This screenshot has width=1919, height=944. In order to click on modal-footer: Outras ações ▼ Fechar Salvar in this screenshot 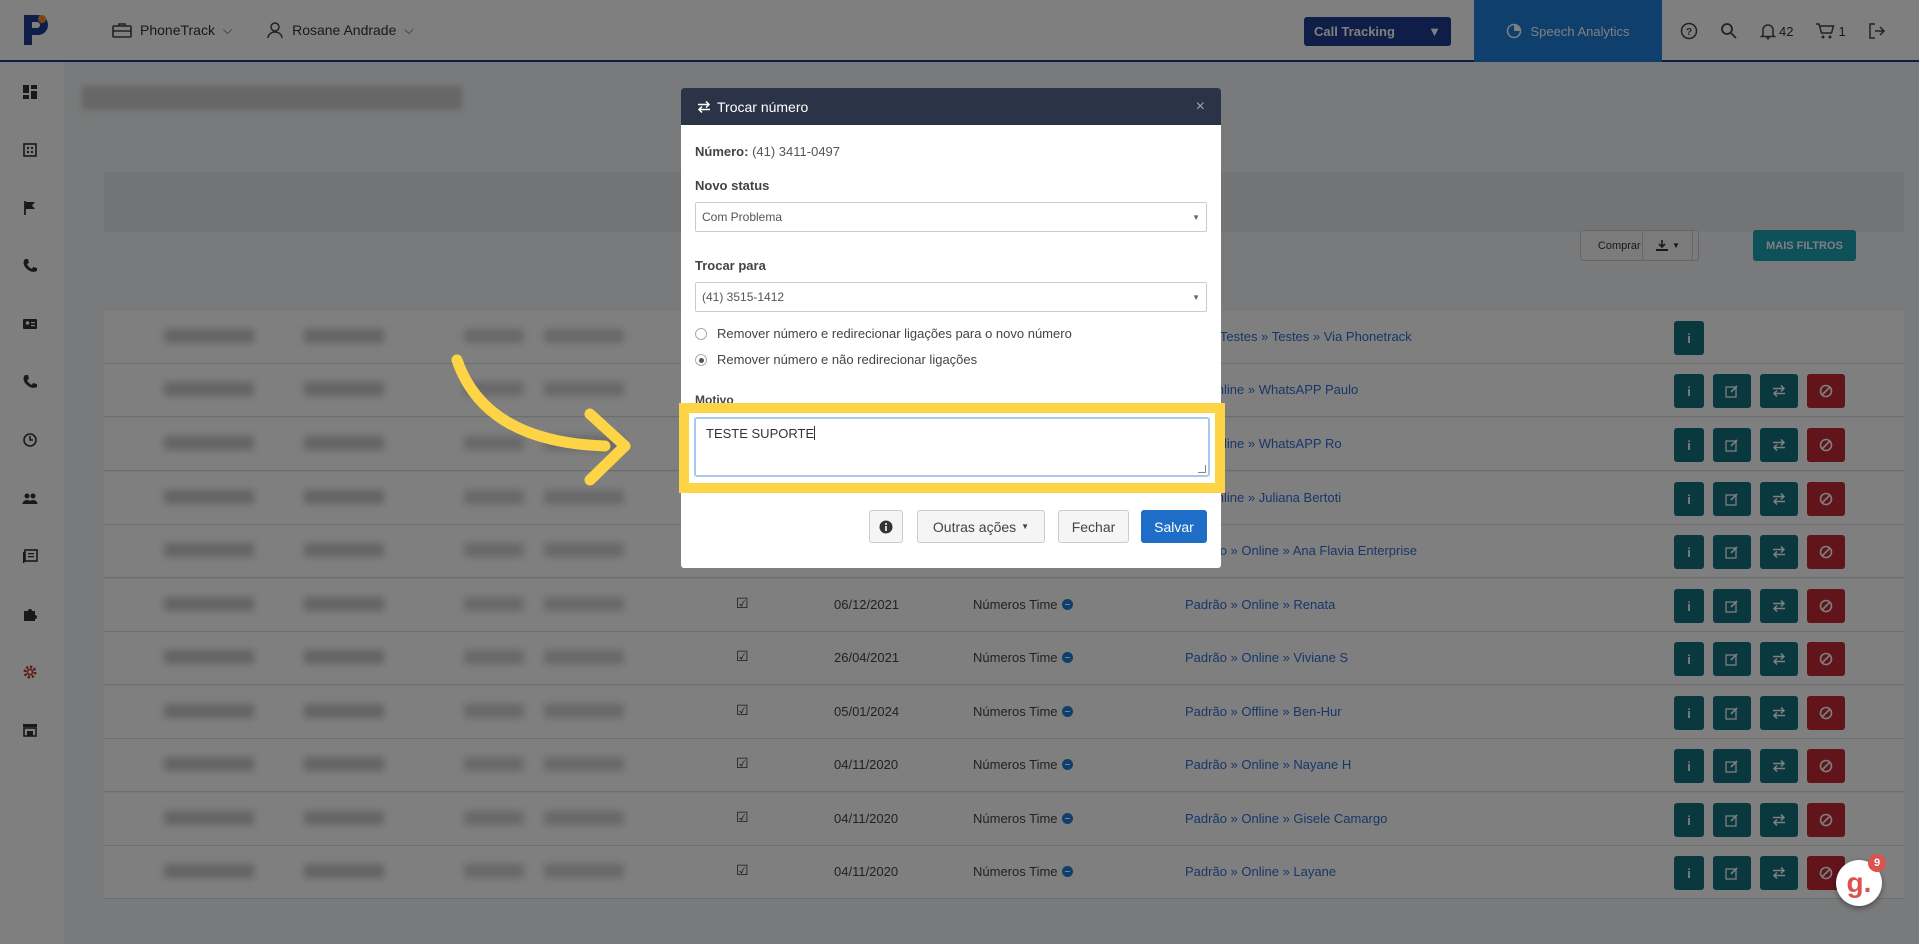, I will do `click(951, 523)`.